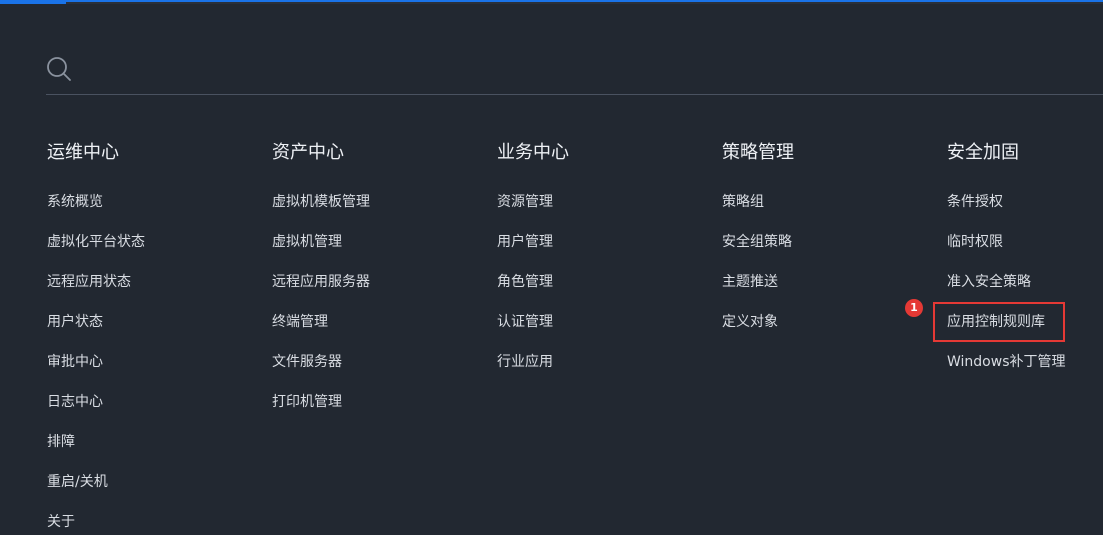  I want to click on menu-item-remote-app-server: 远程应用服务器, so click(321, 290).